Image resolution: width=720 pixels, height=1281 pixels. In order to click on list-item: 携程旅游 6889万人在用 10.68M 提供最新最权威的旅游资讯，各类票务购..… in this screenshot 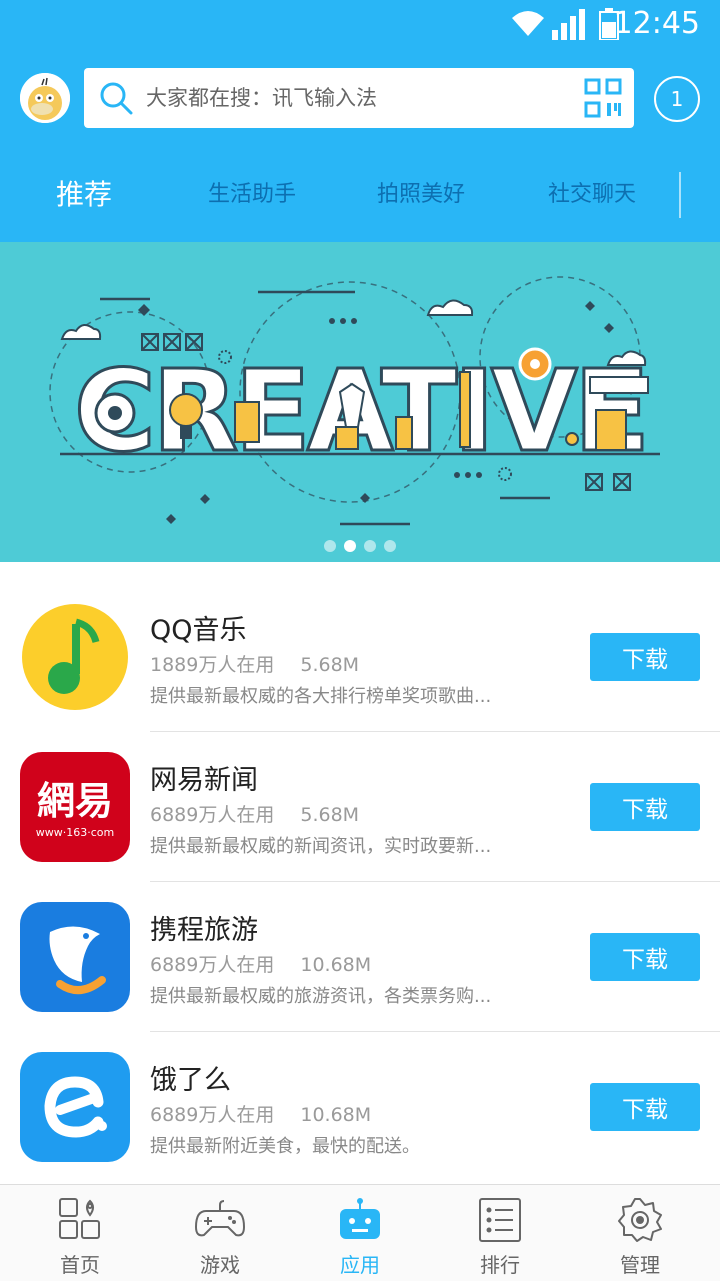, I will do `click(360, 957)`.